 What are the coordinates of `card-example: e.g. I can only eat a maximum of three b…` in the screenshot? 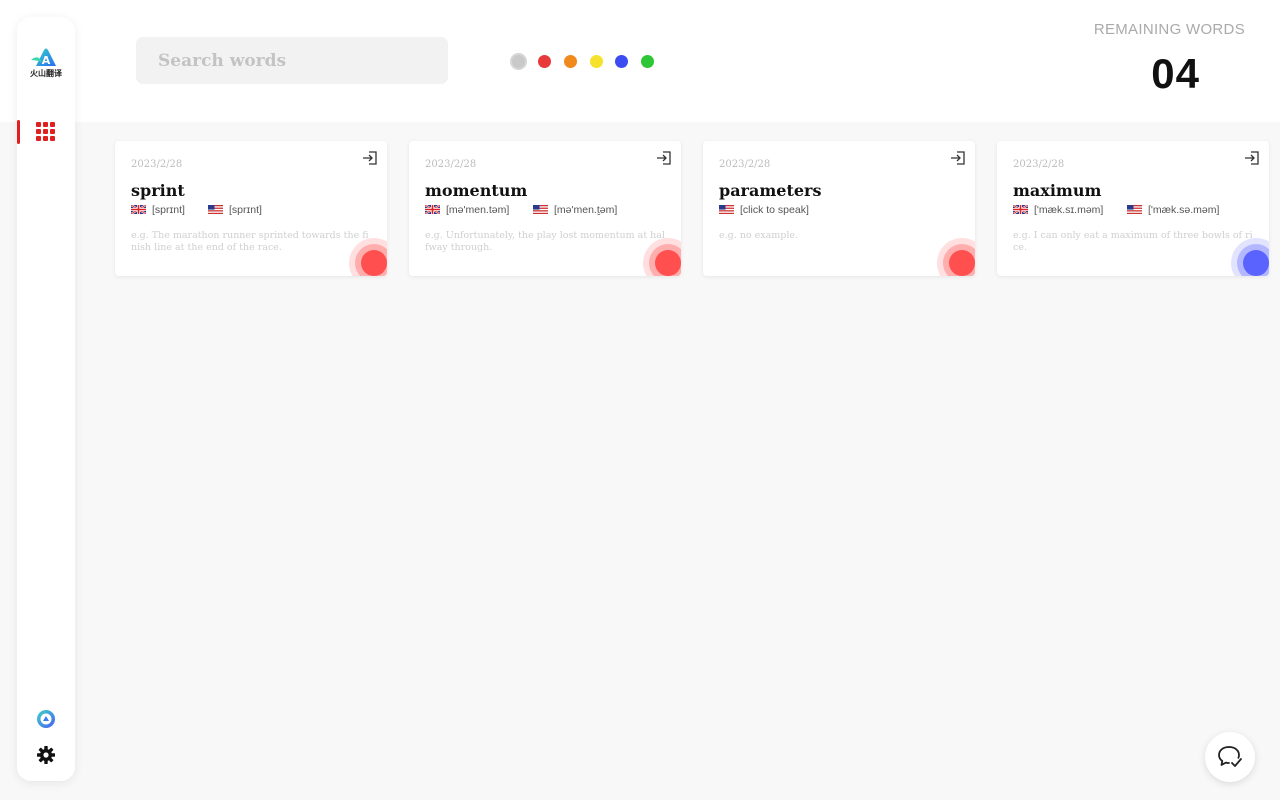 It's located at (1133, 241).